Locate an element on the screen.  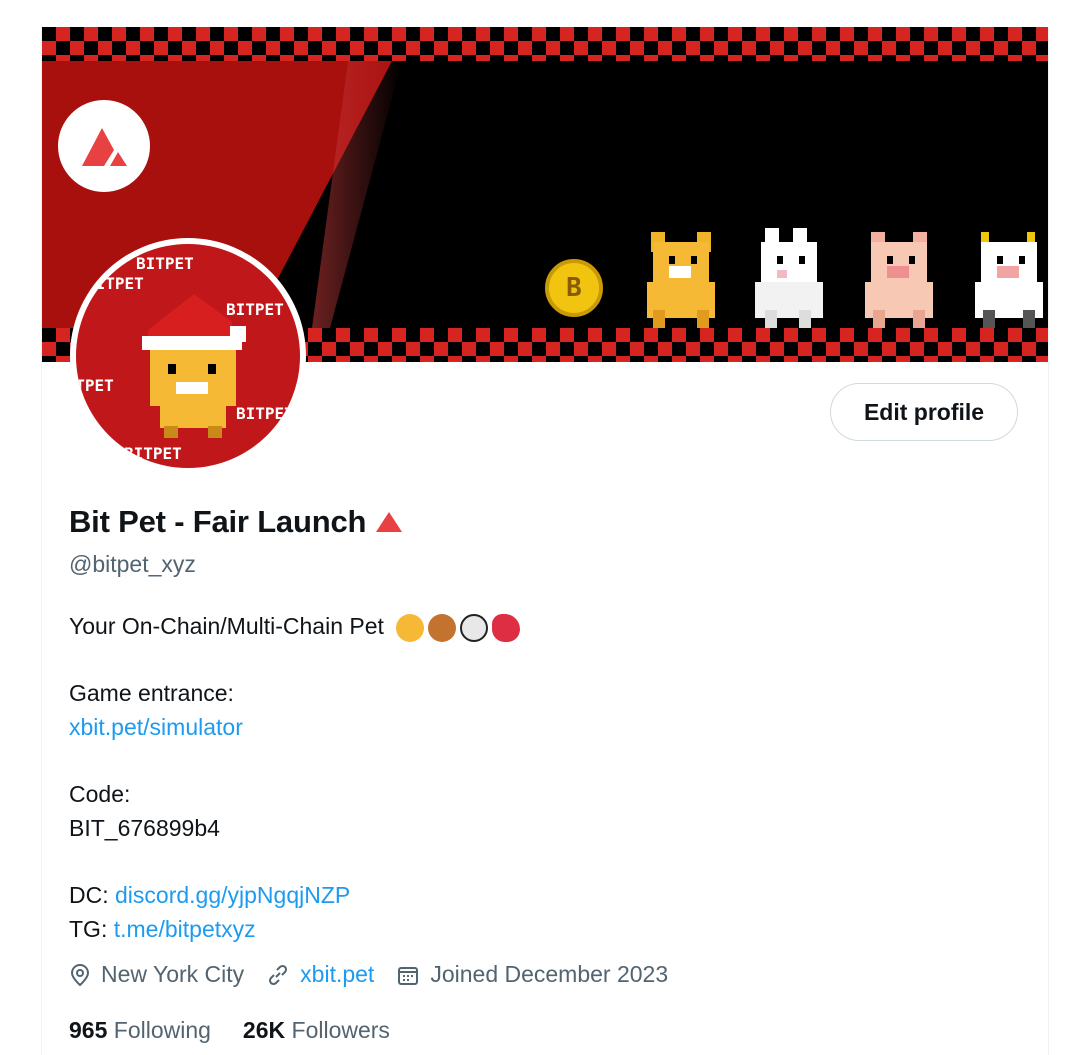
display-name-row: Bit Pet - Fair Launch is located at coordinates (236, 522).